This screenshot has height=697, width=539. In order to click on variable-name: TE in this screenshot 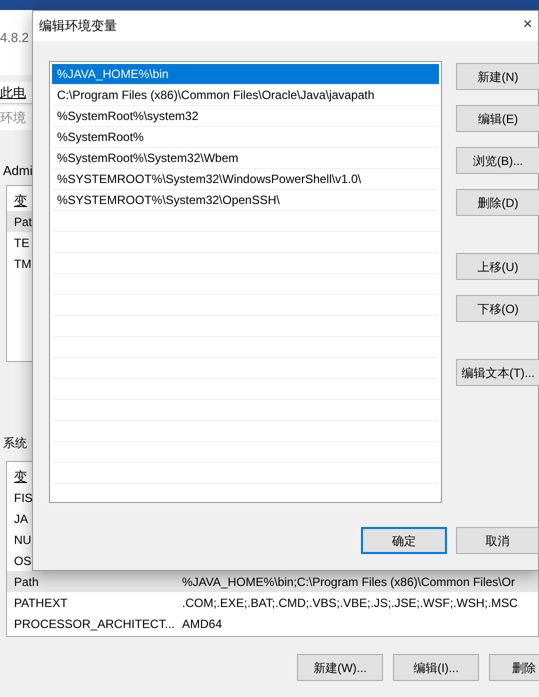, I will do `click(22, 243)`.